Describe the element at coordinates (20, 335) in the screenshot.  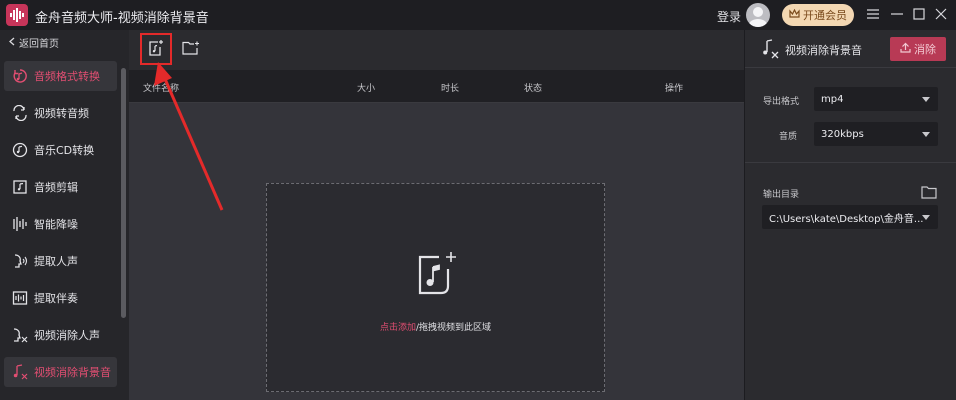
I see `remove-voice-icon` at that location.